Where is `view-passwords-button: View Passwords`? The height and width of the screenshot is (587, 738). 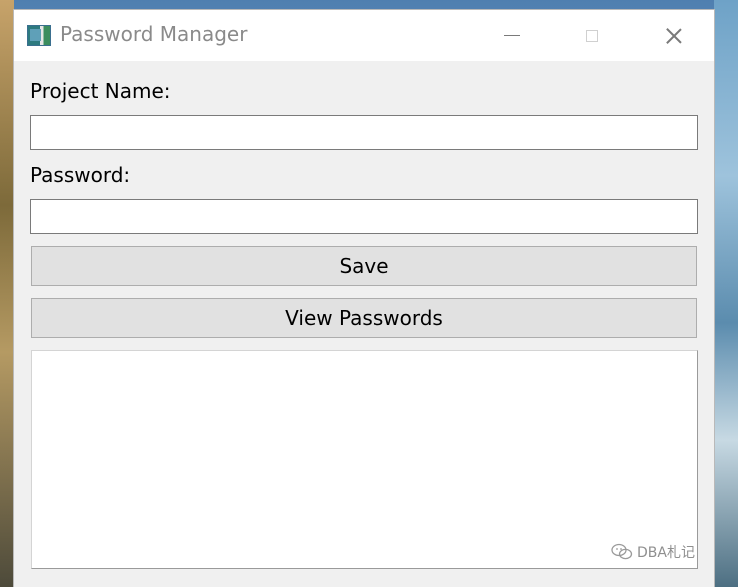
view-passwords-button: View Passwords is located at coordinates (364, 318).